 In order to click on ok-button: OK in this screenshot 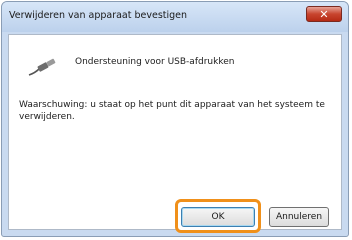, I will do `click(218, 217)`.